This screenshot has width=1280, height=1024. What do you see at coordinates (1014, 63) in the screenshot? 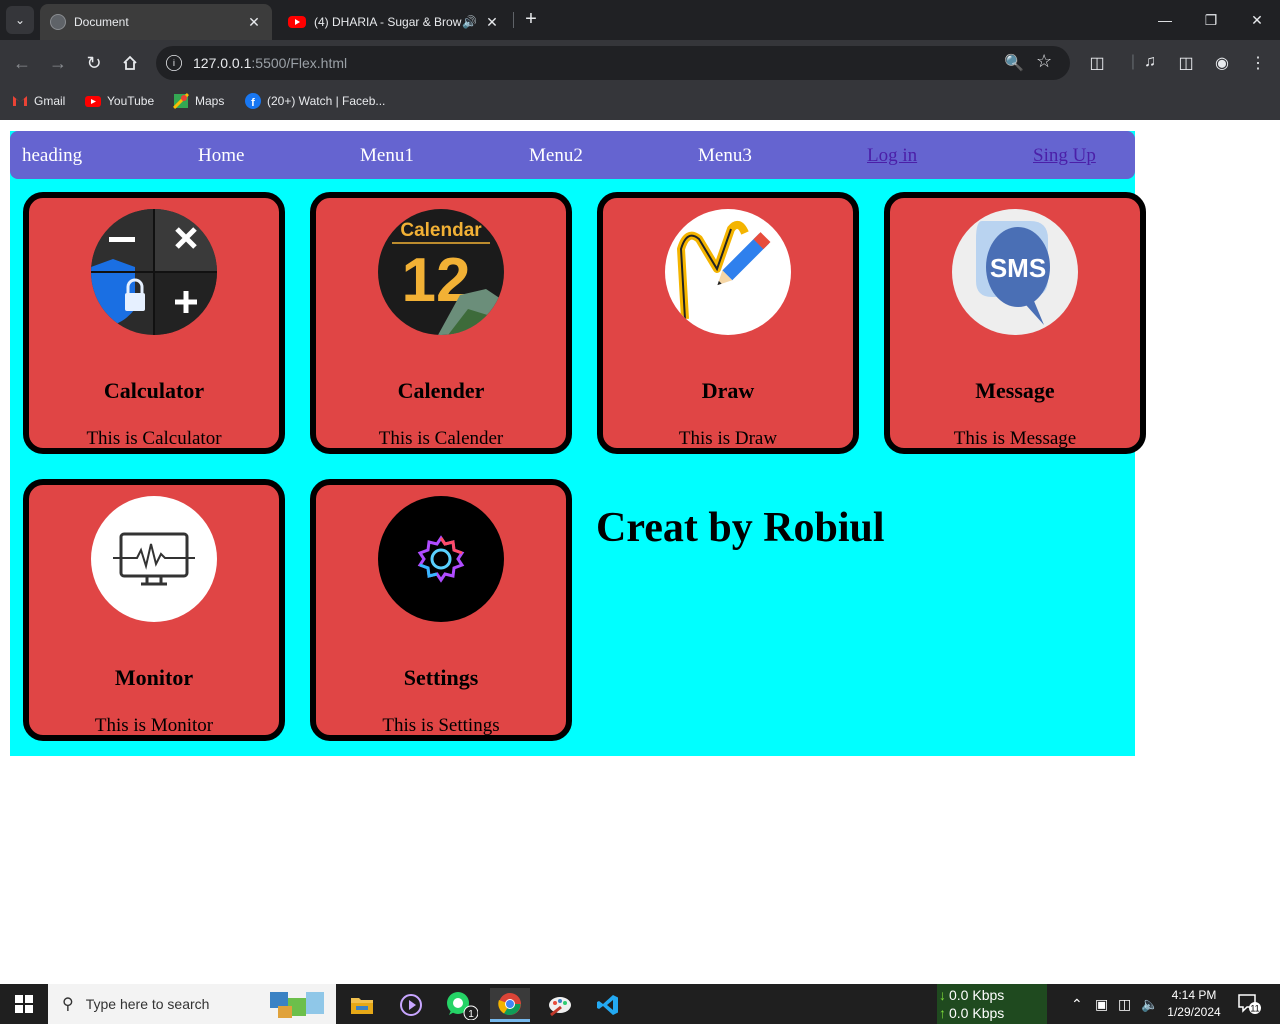
I see `zoom-icon: 🔍` at bounding box center [1014, 63].